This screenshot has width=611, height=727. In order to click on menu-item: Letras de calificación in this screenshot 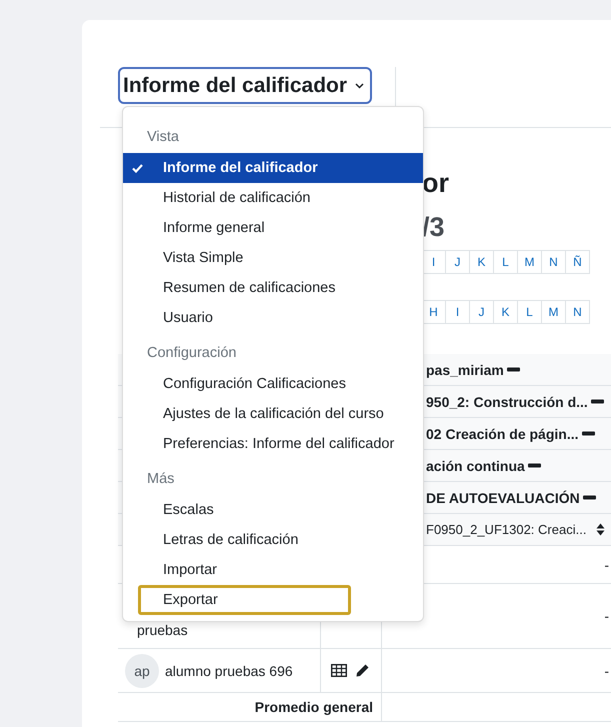, I will do `click(273, 540)`.